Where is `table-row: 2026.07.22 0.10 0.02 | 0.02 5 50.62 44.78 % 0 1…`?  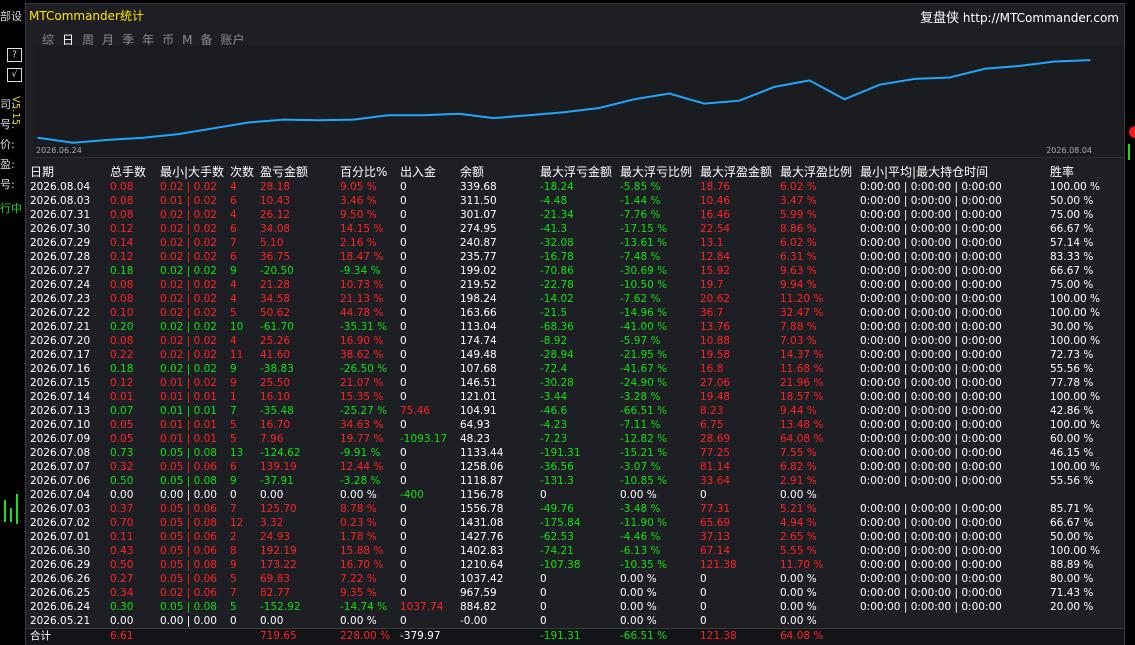 table-row: 2026.07.22 0.10 0.02 | 0.02 5 50.62 44.78 % 0 1… is located at coordinates (575, 313).